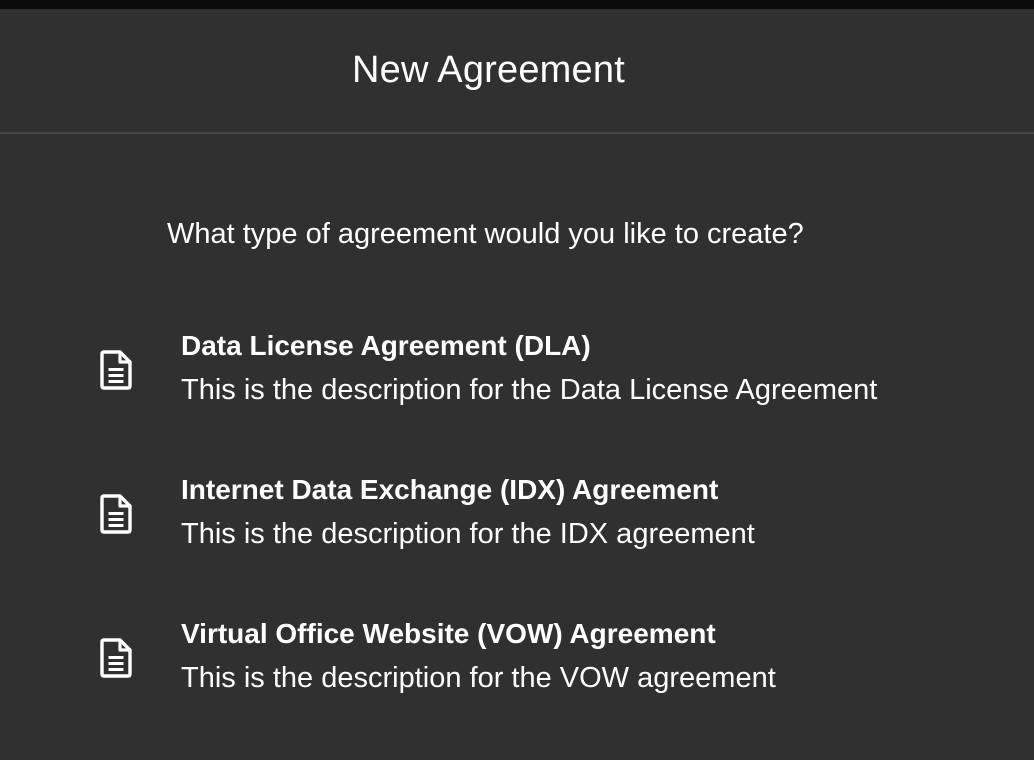  Describe the element at coordinates (517, 4) in the screenshot. I see `window-top-strip` at that location.